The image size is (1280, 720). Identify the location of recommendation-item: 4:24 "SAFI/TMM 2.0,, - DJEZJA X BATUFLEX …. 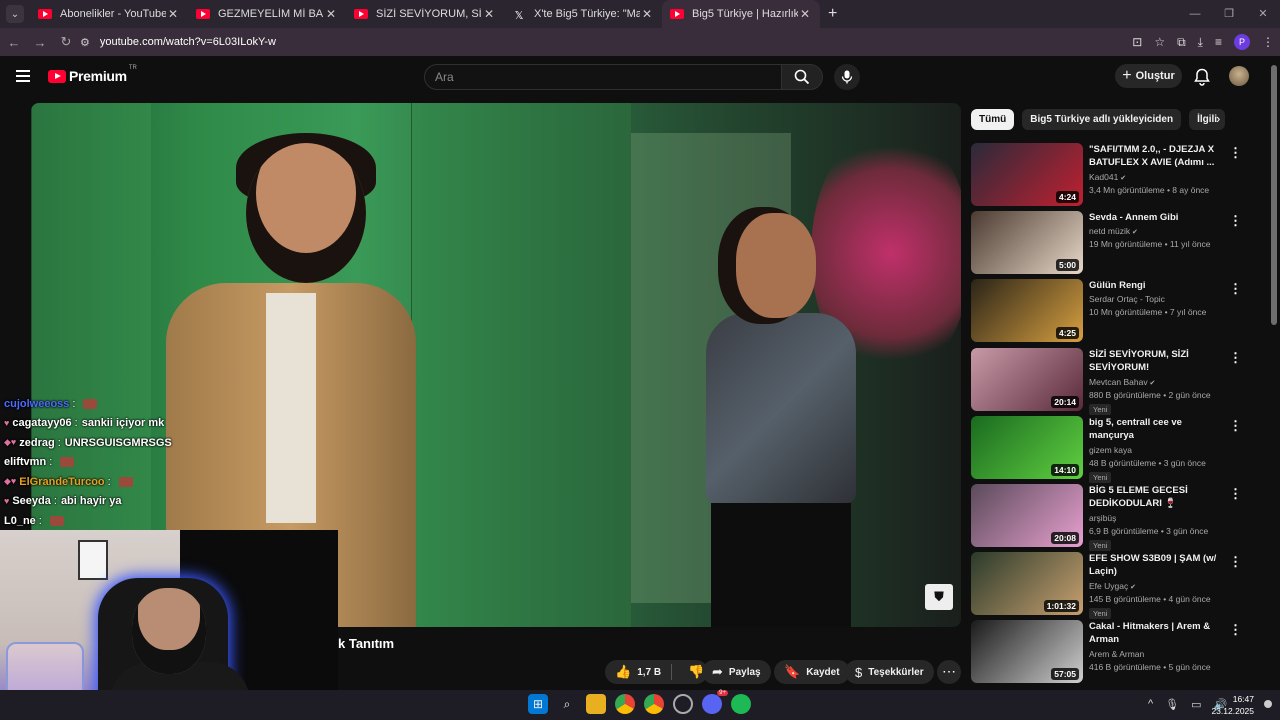
(1116, 175).